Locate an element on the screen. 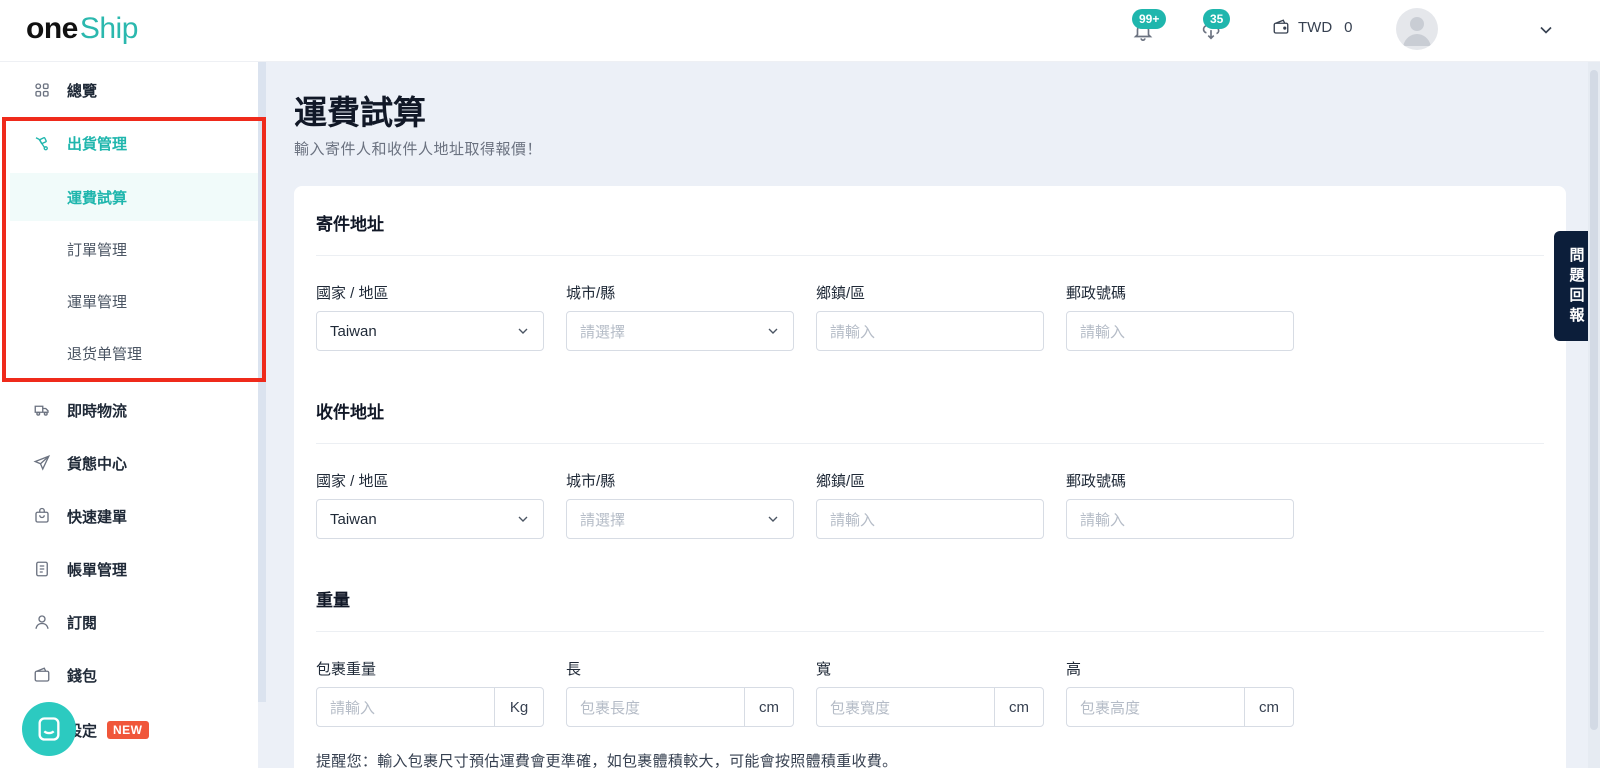 This screenshot has width=1600, height=768. sidebar-subitem-returns: 退货单管理 is located at coordinates (134, 353).